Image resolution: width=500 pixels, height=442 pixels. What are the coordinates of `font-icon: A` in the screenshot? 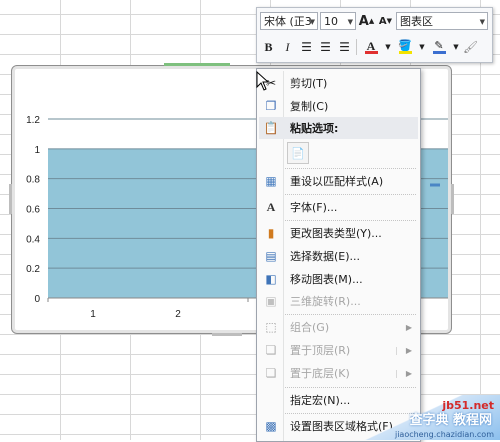 It's located at (271, 206).